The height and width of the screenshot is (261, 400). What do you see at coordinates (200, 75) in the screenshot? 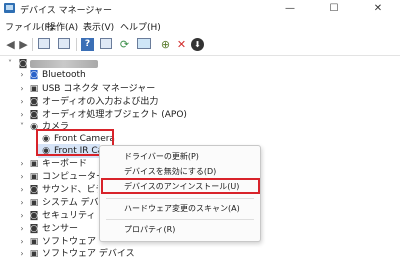
I see `tree-item-bluetooth: › ◙ Bluetooth` at bounding box center [200, 75].